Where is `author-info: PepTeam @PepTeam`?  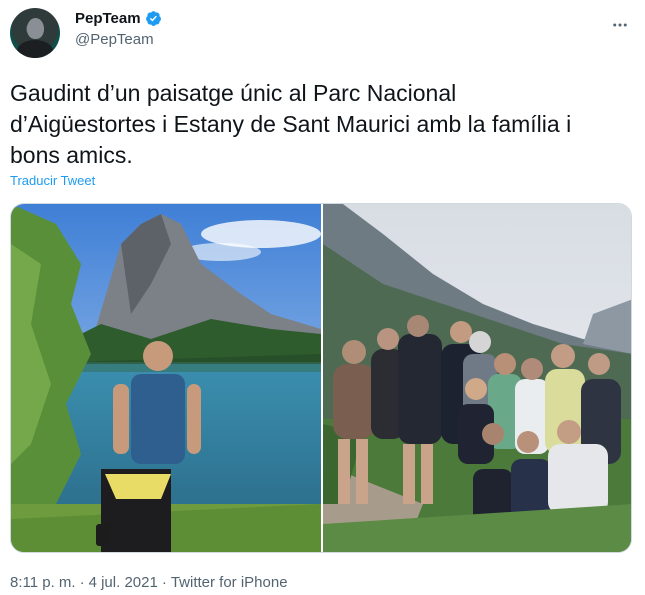
author-info: PepTeam @PepTeam is located at coordinates (118, 29).